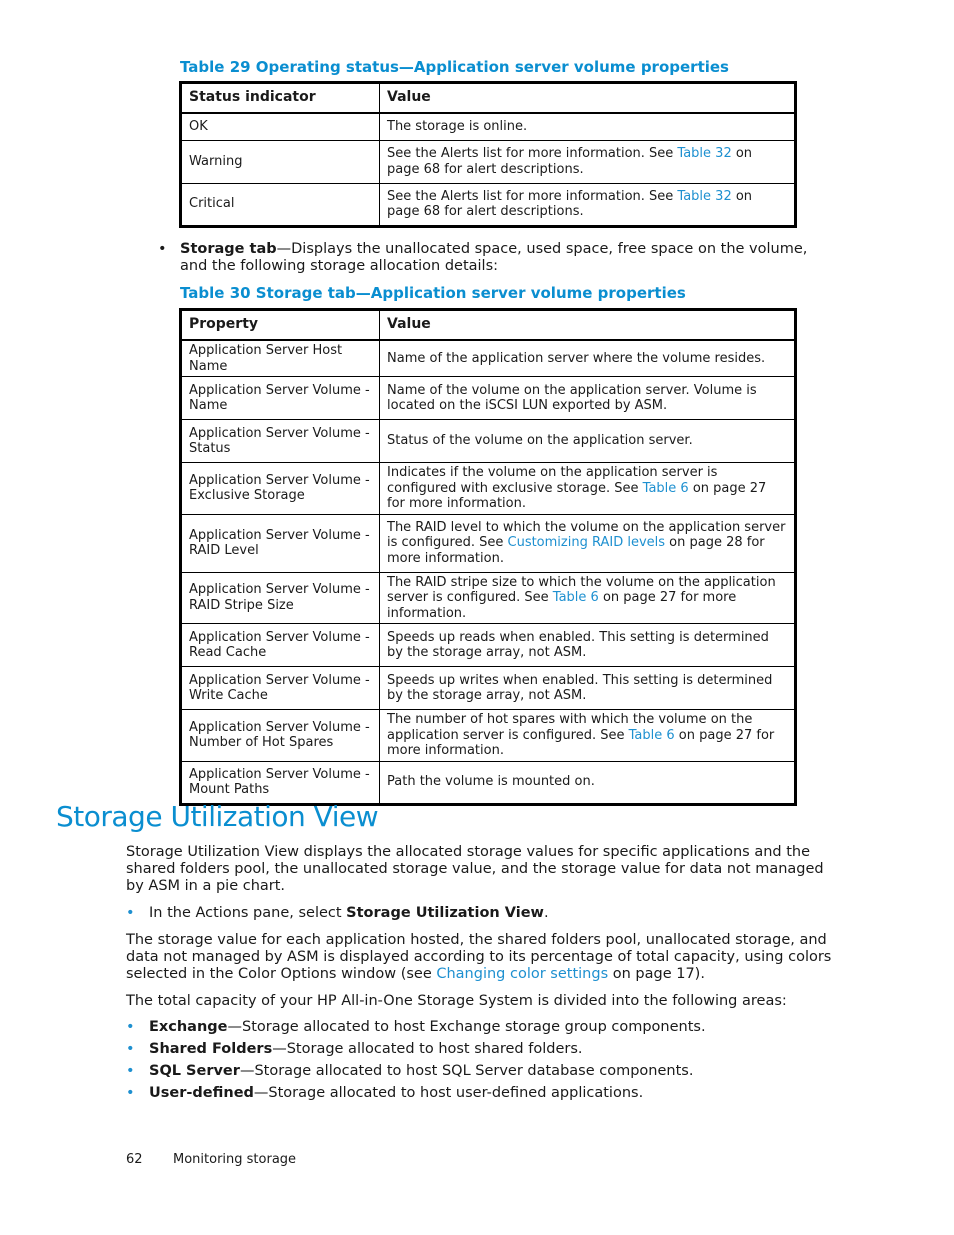  What do you see at coordinates (188, 1027) in the screenshot?
I see `area-name: Exchange` at bounding box center [188, 1027].